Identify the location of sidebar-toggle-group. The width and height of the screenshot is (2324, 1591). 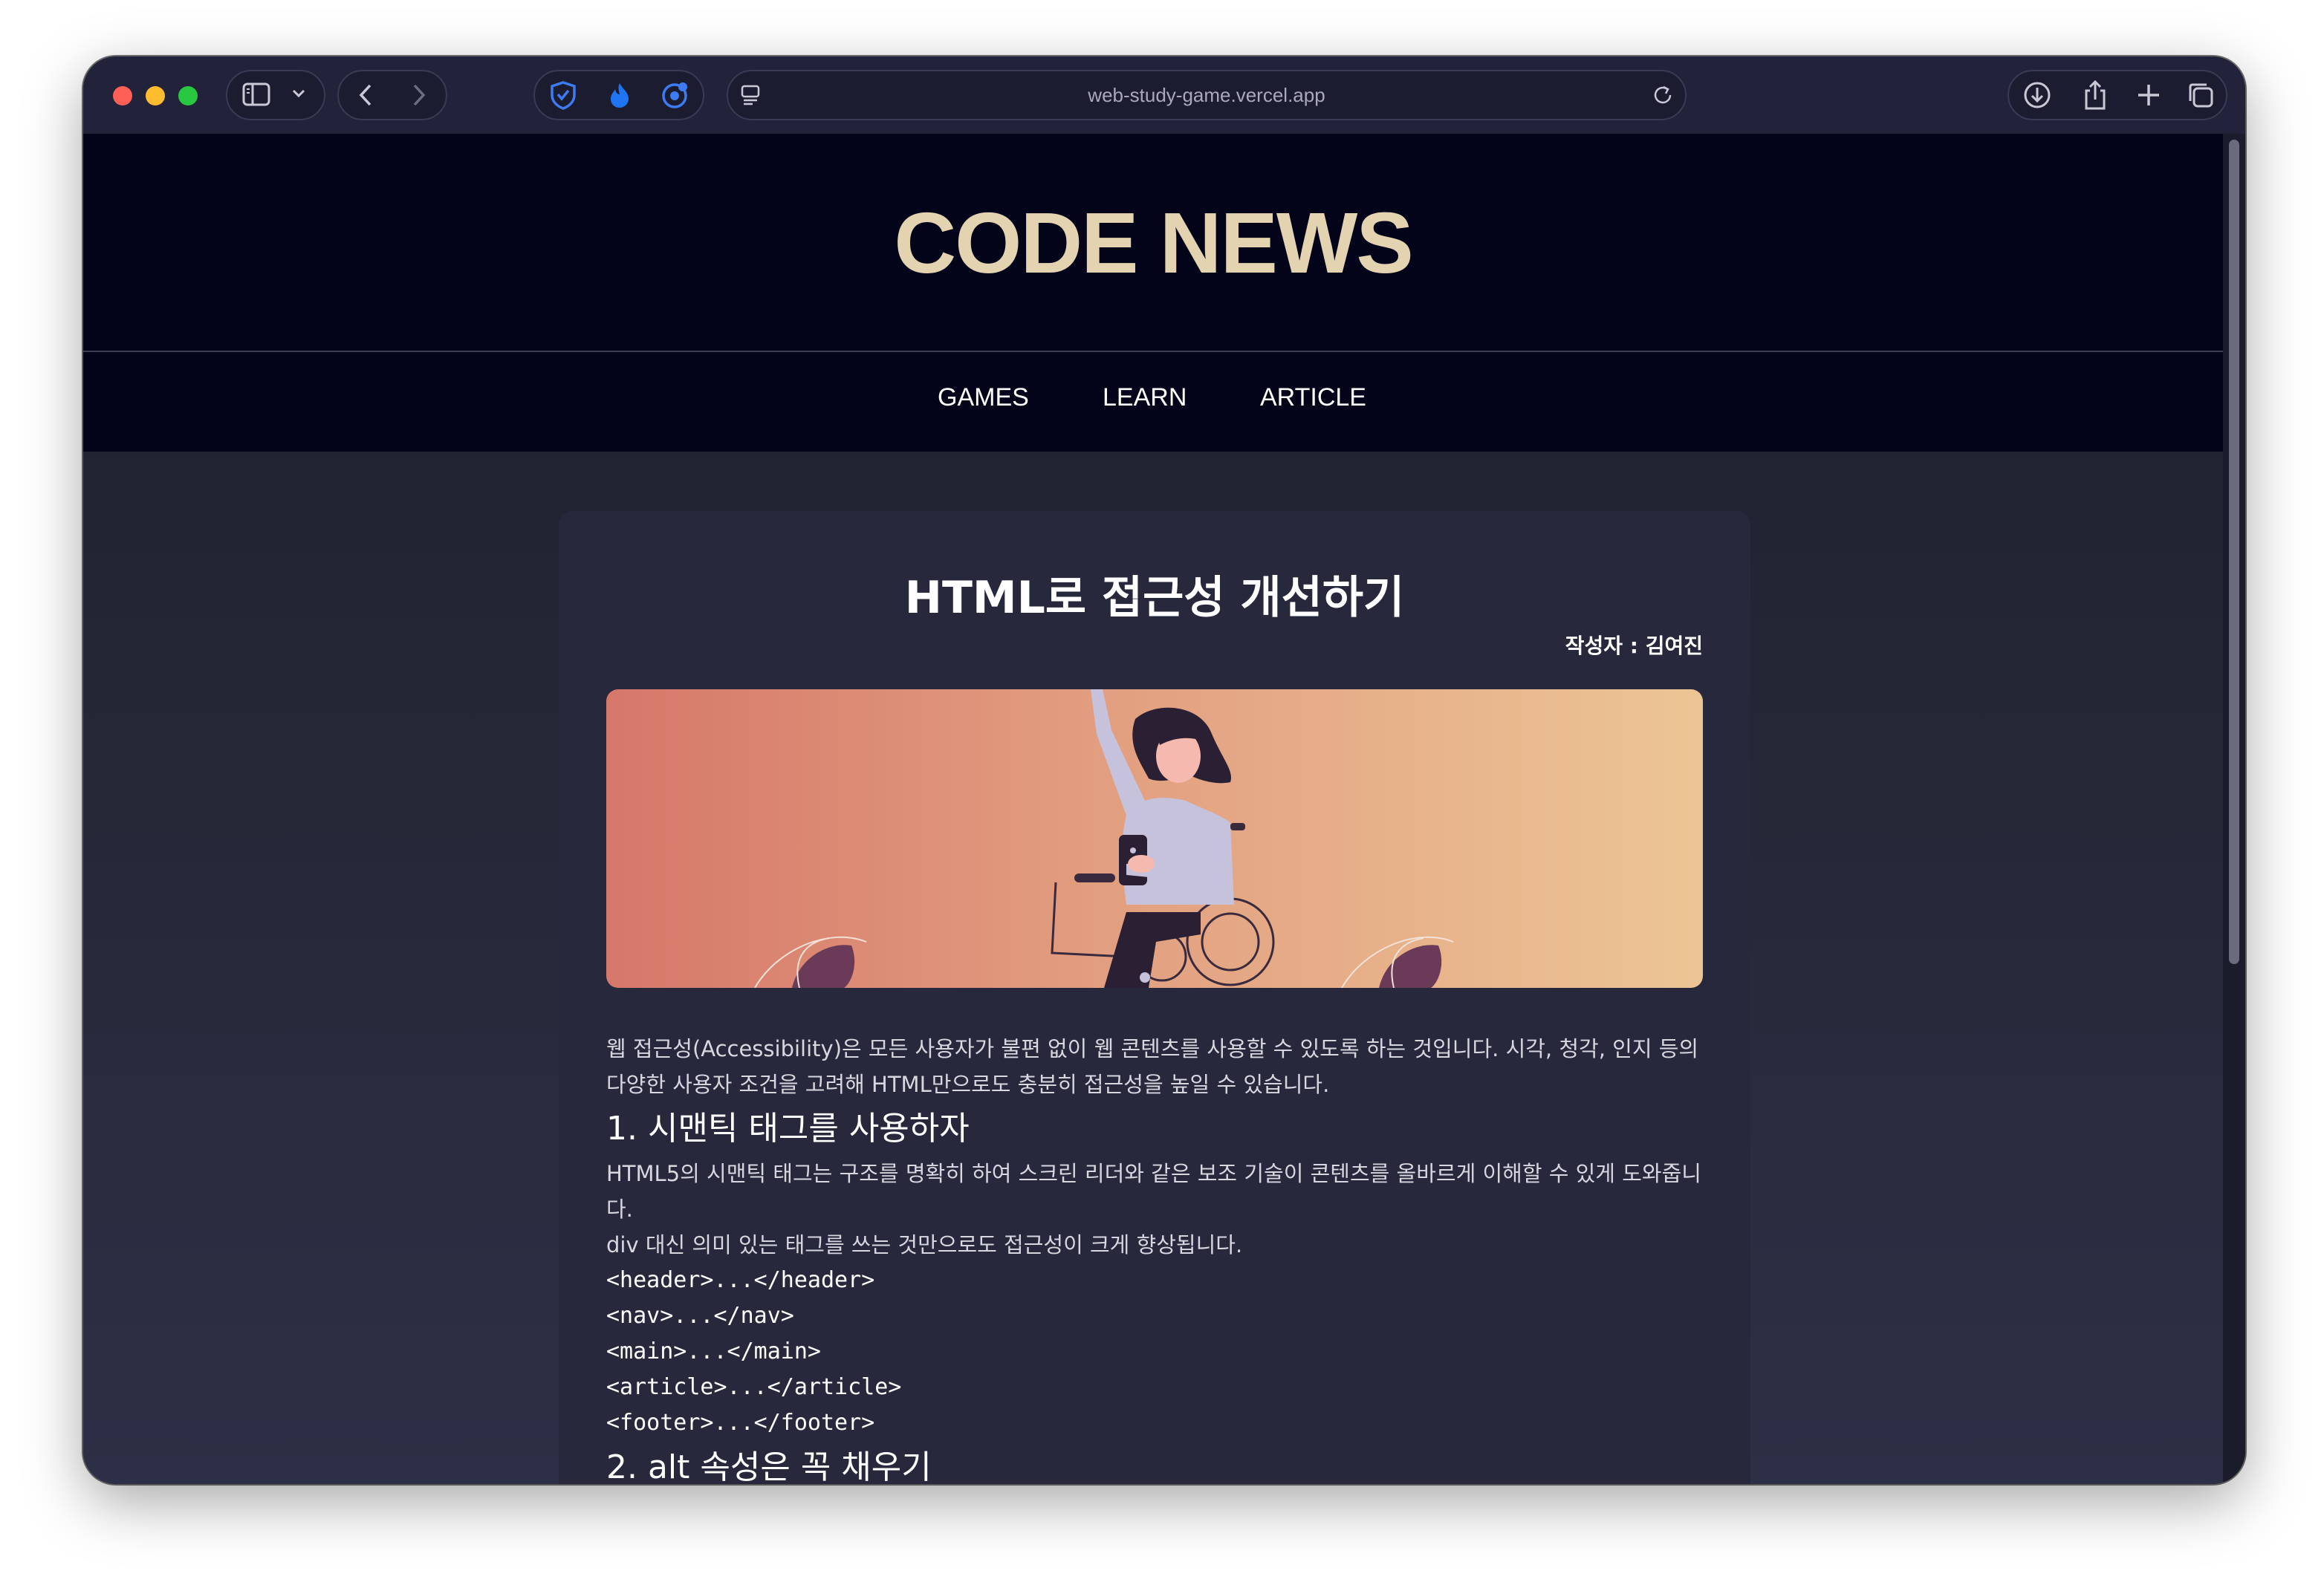
(275, 95).